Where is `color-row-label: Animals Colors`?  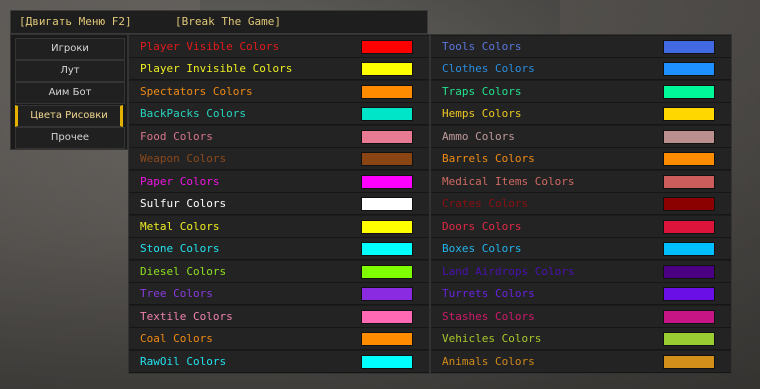
color-row-label: Animals Colors is located at coordinates (488, 361).